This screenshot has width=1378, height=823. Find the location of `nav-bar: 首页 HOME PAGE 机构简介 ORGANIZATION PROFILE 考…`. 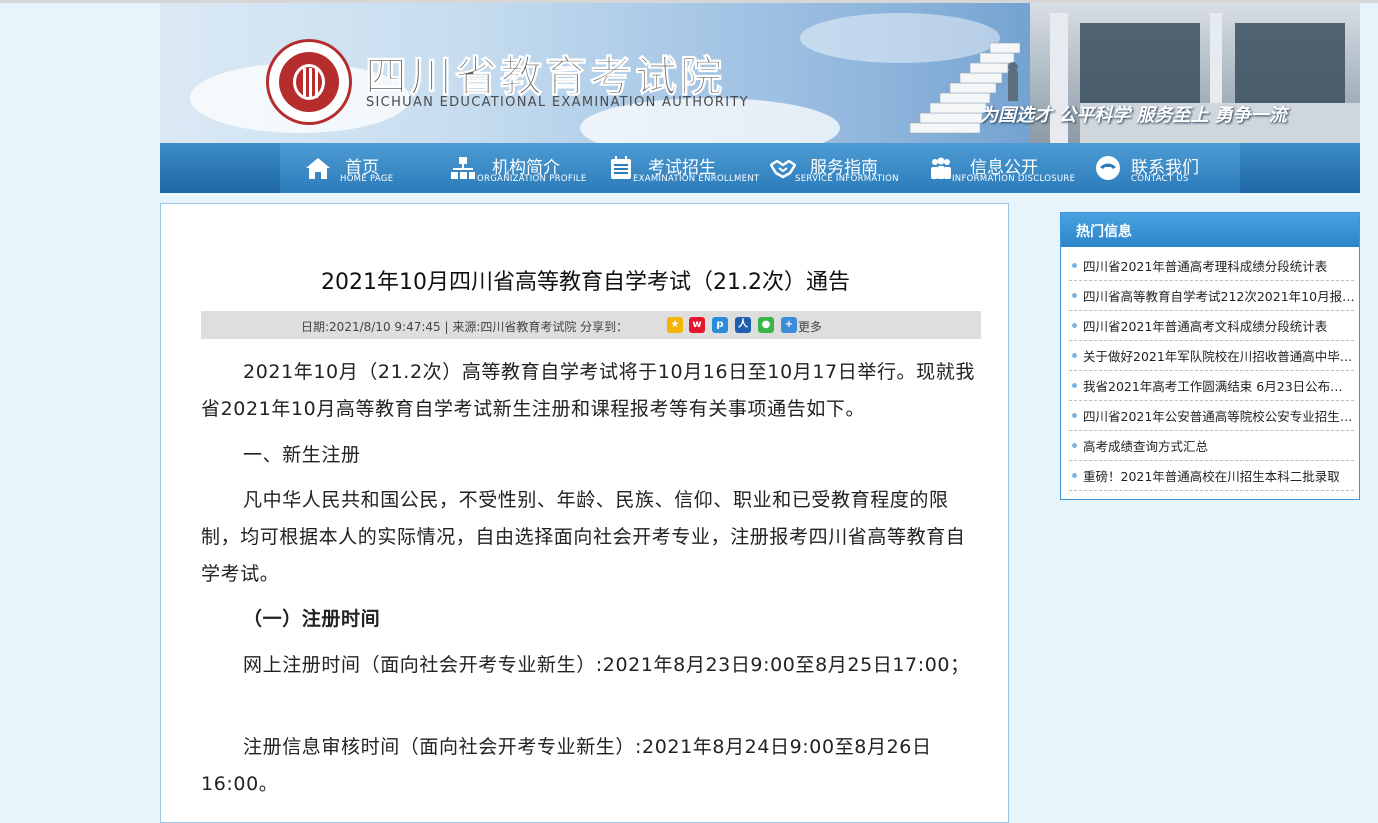

nav-bar: 首页 HOME PAGE 机构简介 ORGANIZATION PROFILE 考… is located at coordinates (760, 168).